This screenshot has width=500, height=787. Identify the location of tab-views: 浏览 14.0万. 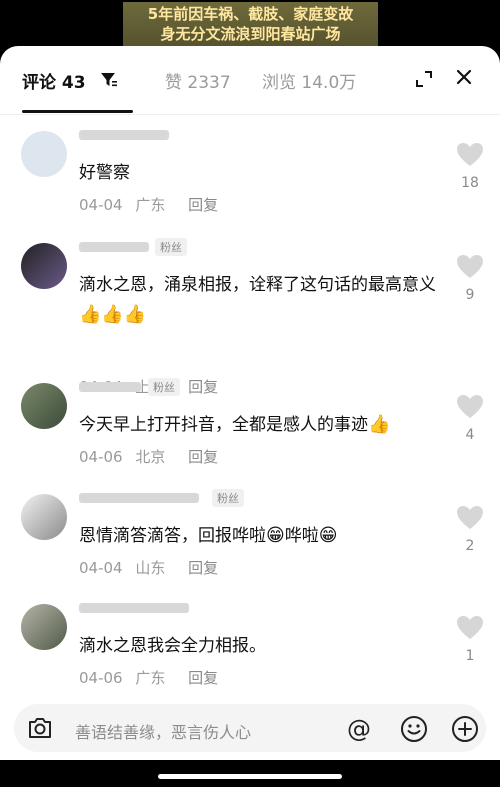
(309, 80).